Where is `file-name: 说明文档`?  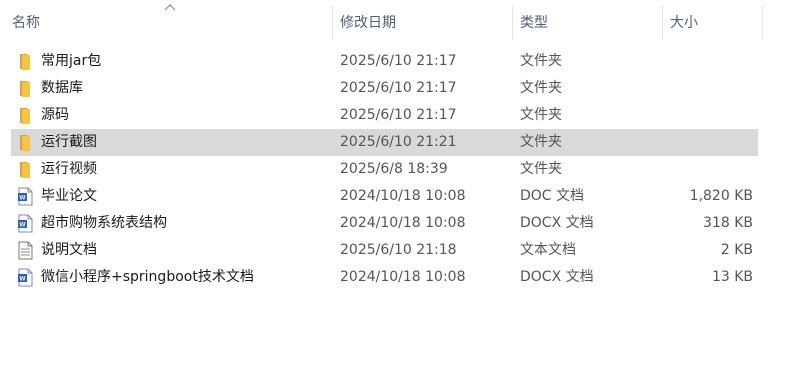
file-name: 说明文档 is located at coordinates (69, 250).